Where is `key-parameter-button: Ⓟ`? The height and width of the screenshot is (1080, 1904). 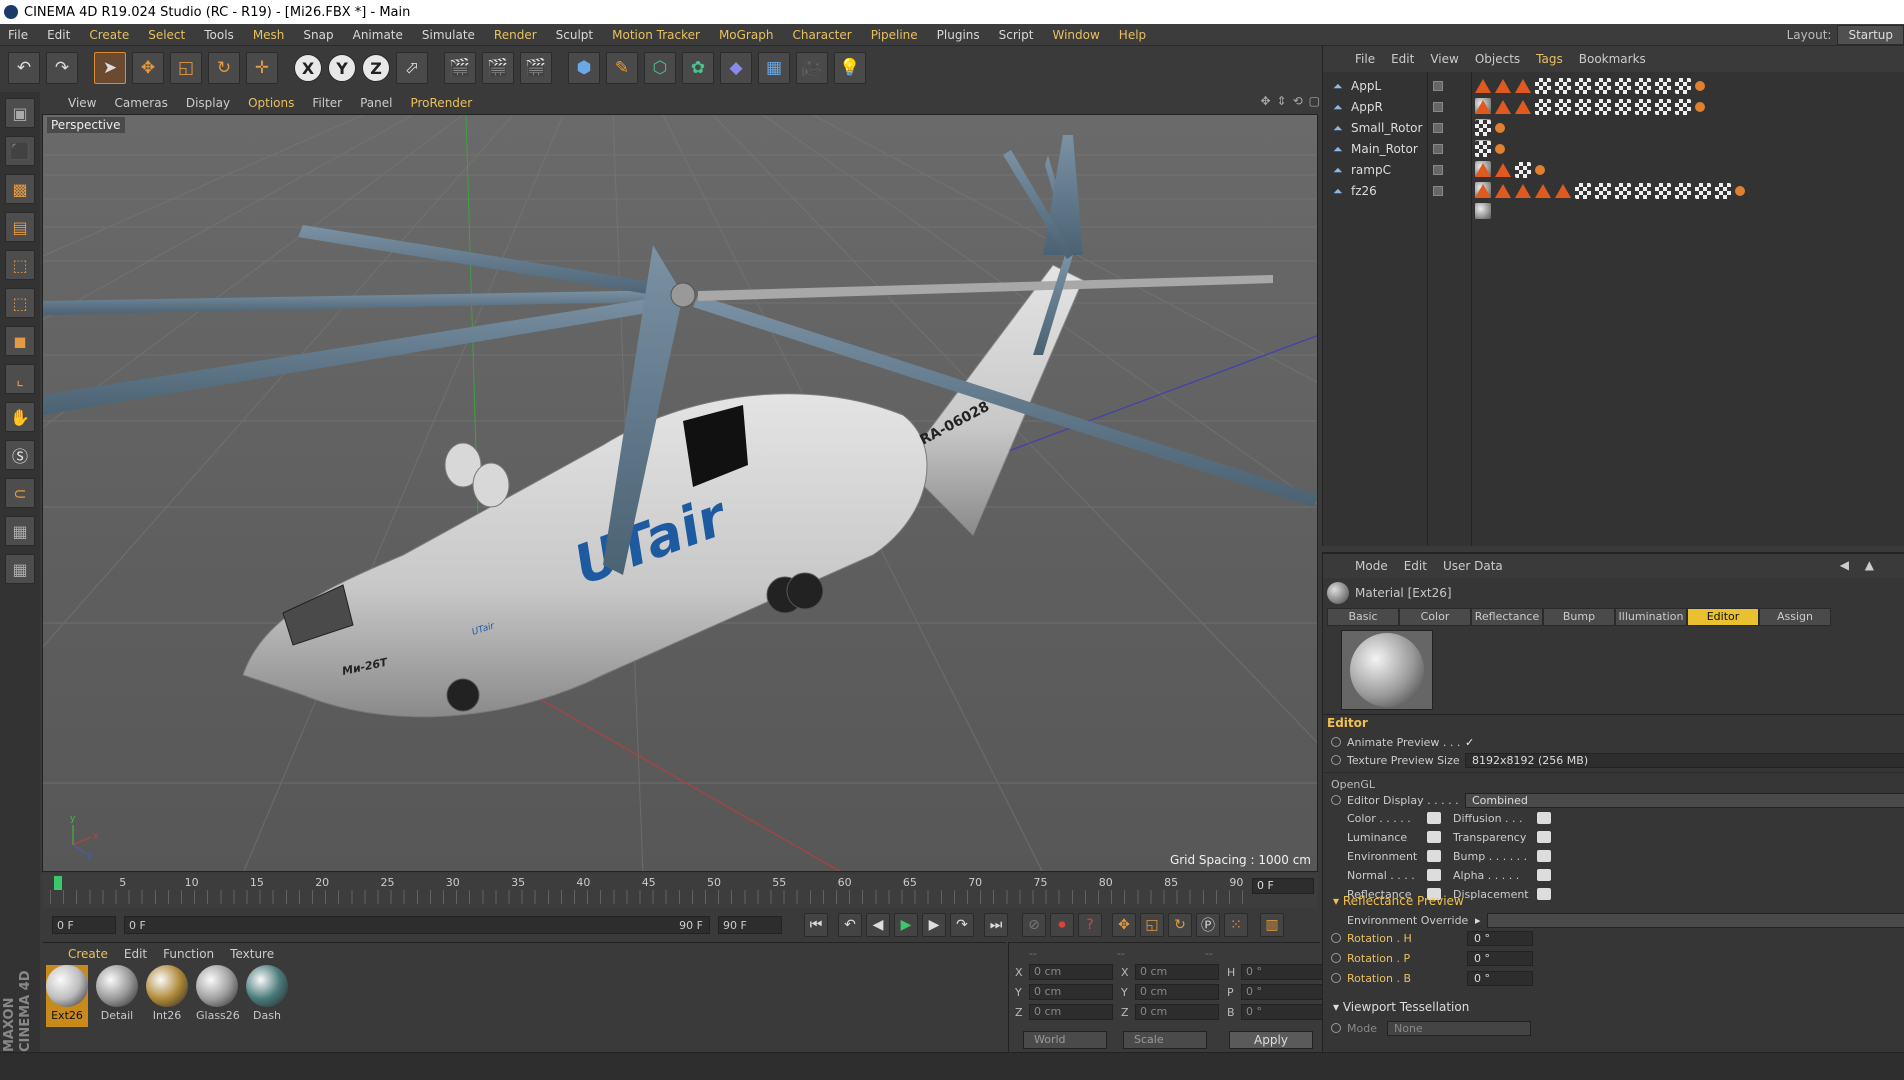 key-parameter-button: Ⓟ is located at coordinates (1208, 925).